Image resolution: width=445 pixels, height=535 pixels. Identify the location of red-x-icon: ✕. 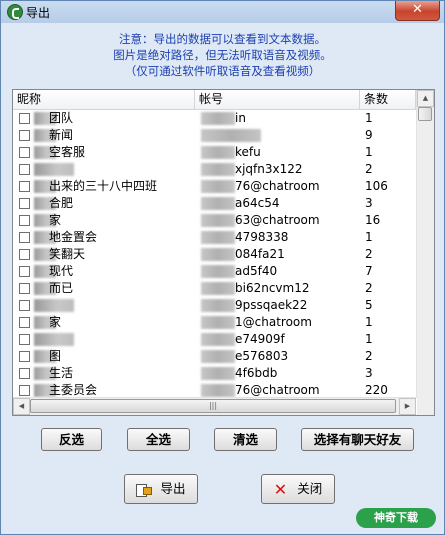
(280, 489).